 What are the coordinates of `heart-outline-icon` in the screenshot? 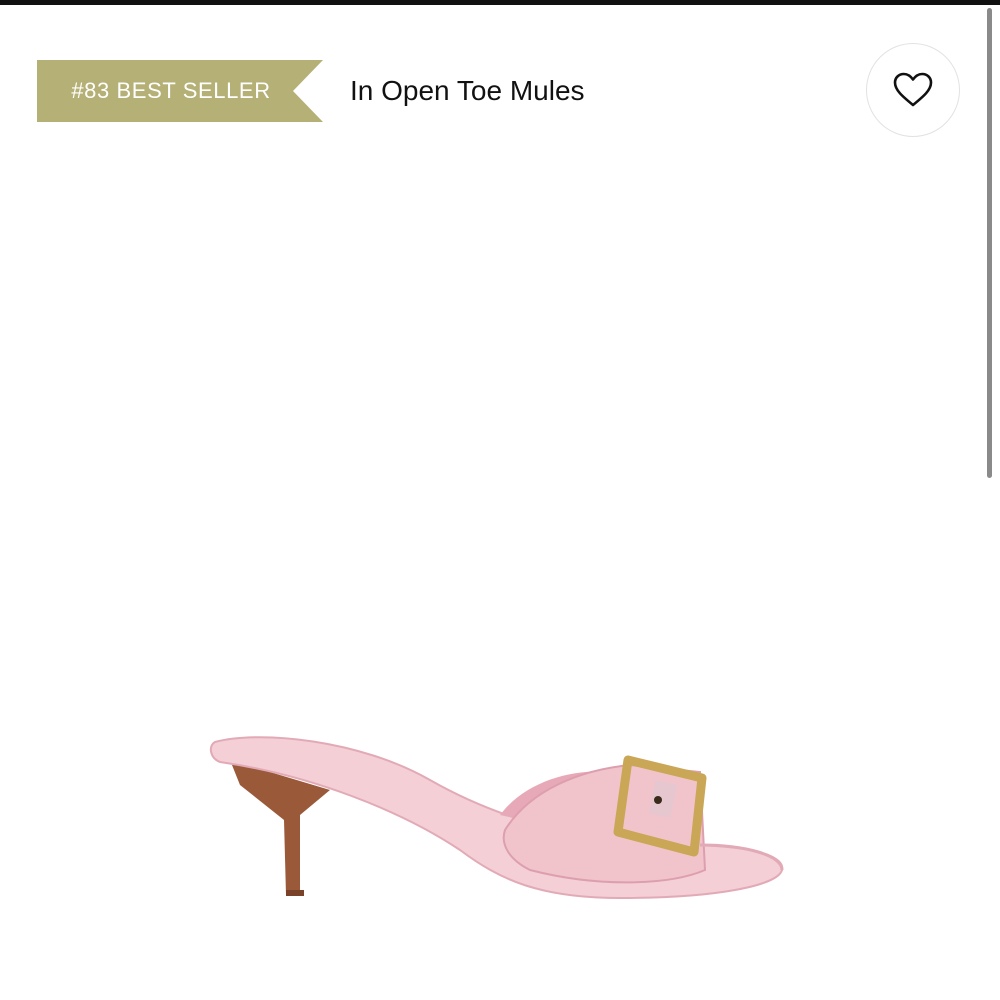 It's located at (913, 89).